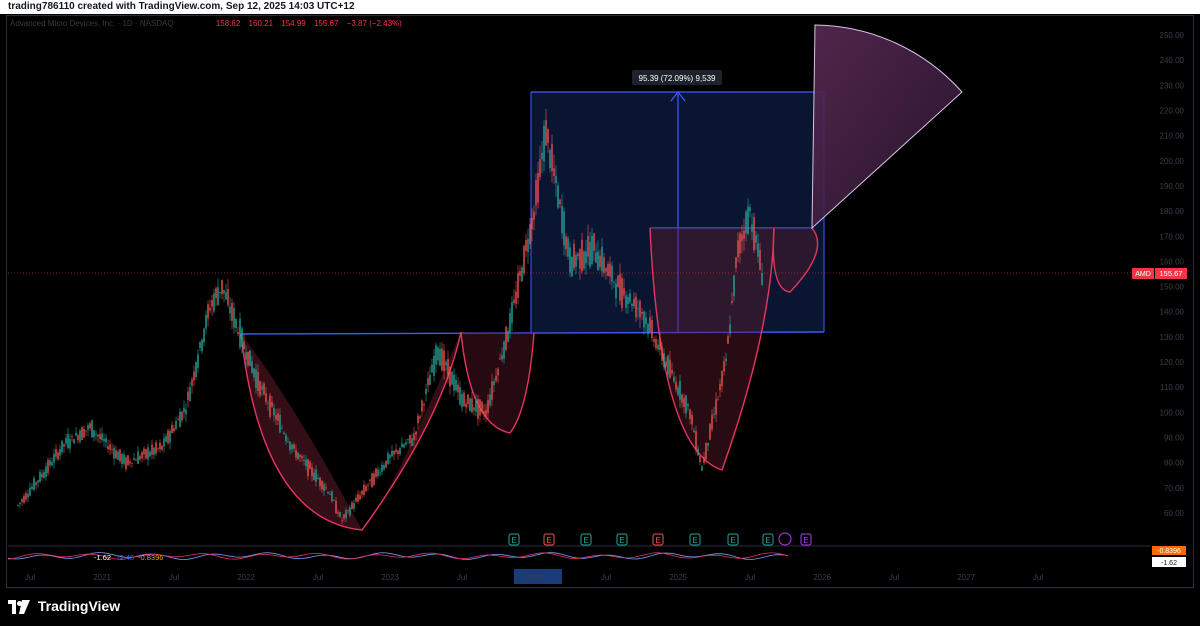  I want to click on y-tick-4: 210.00, so click(1172, 136).